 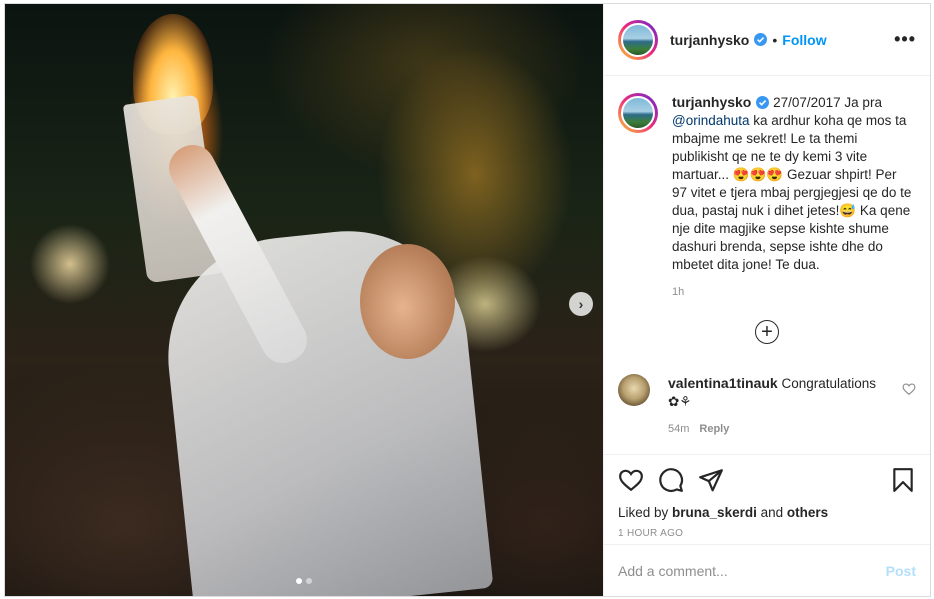 I want to click on follow-button: Follow, so click(x=804, y=40).